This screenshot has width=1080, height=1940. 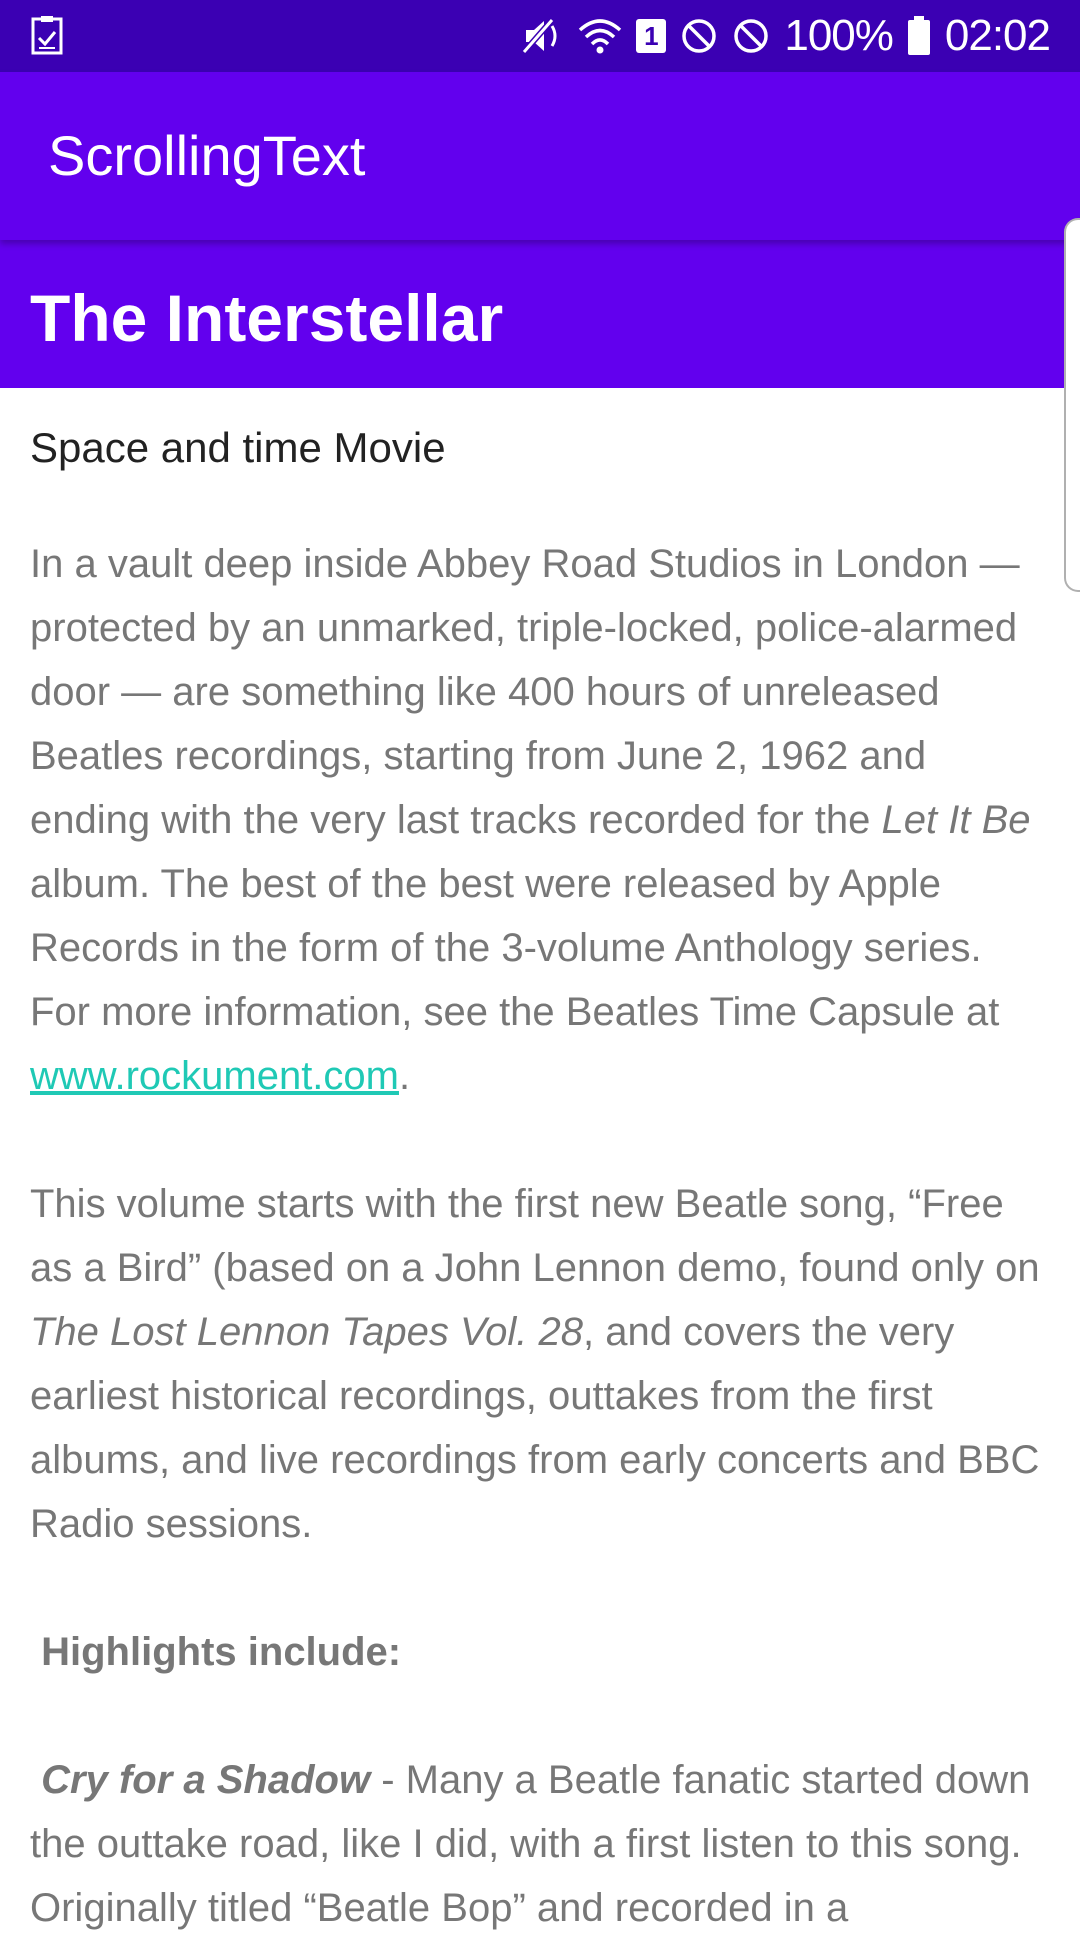 What do you see at coordinates (540, 314) in the screenshot?
I see `heading-banner: The Interstellar` at bounding box center [540, 314].